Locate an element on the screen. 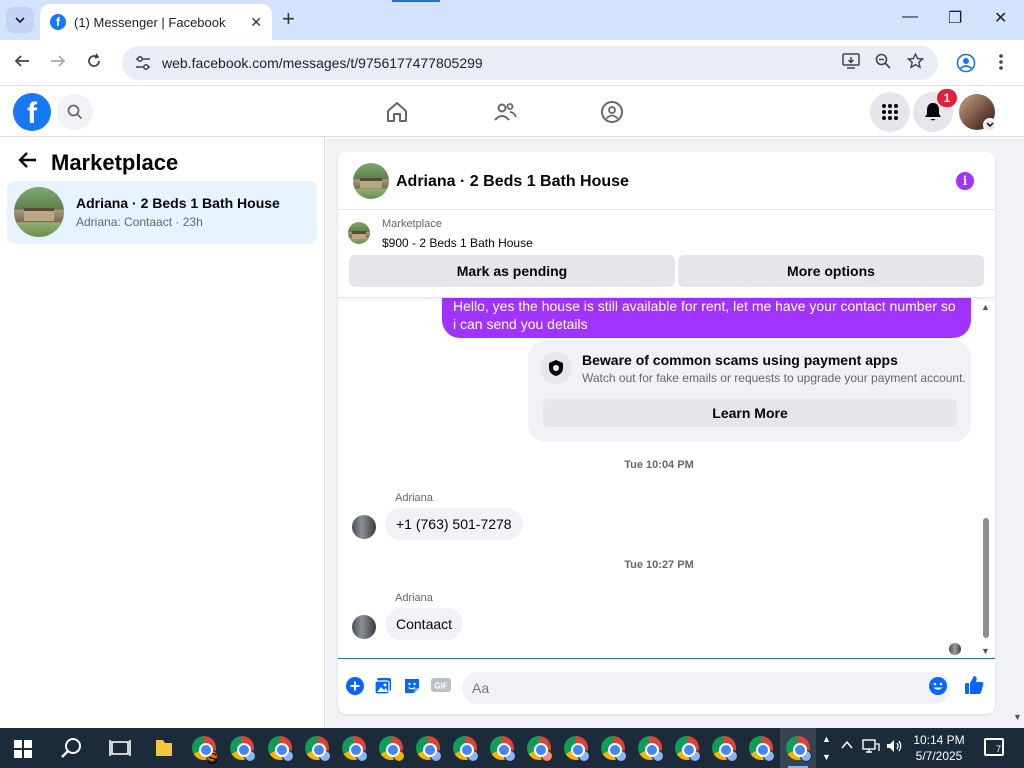 The width and height of the screenshot is (1024, 768). incoming-message: +1 (763) 501-7278 is located at coordinates (454, 524).